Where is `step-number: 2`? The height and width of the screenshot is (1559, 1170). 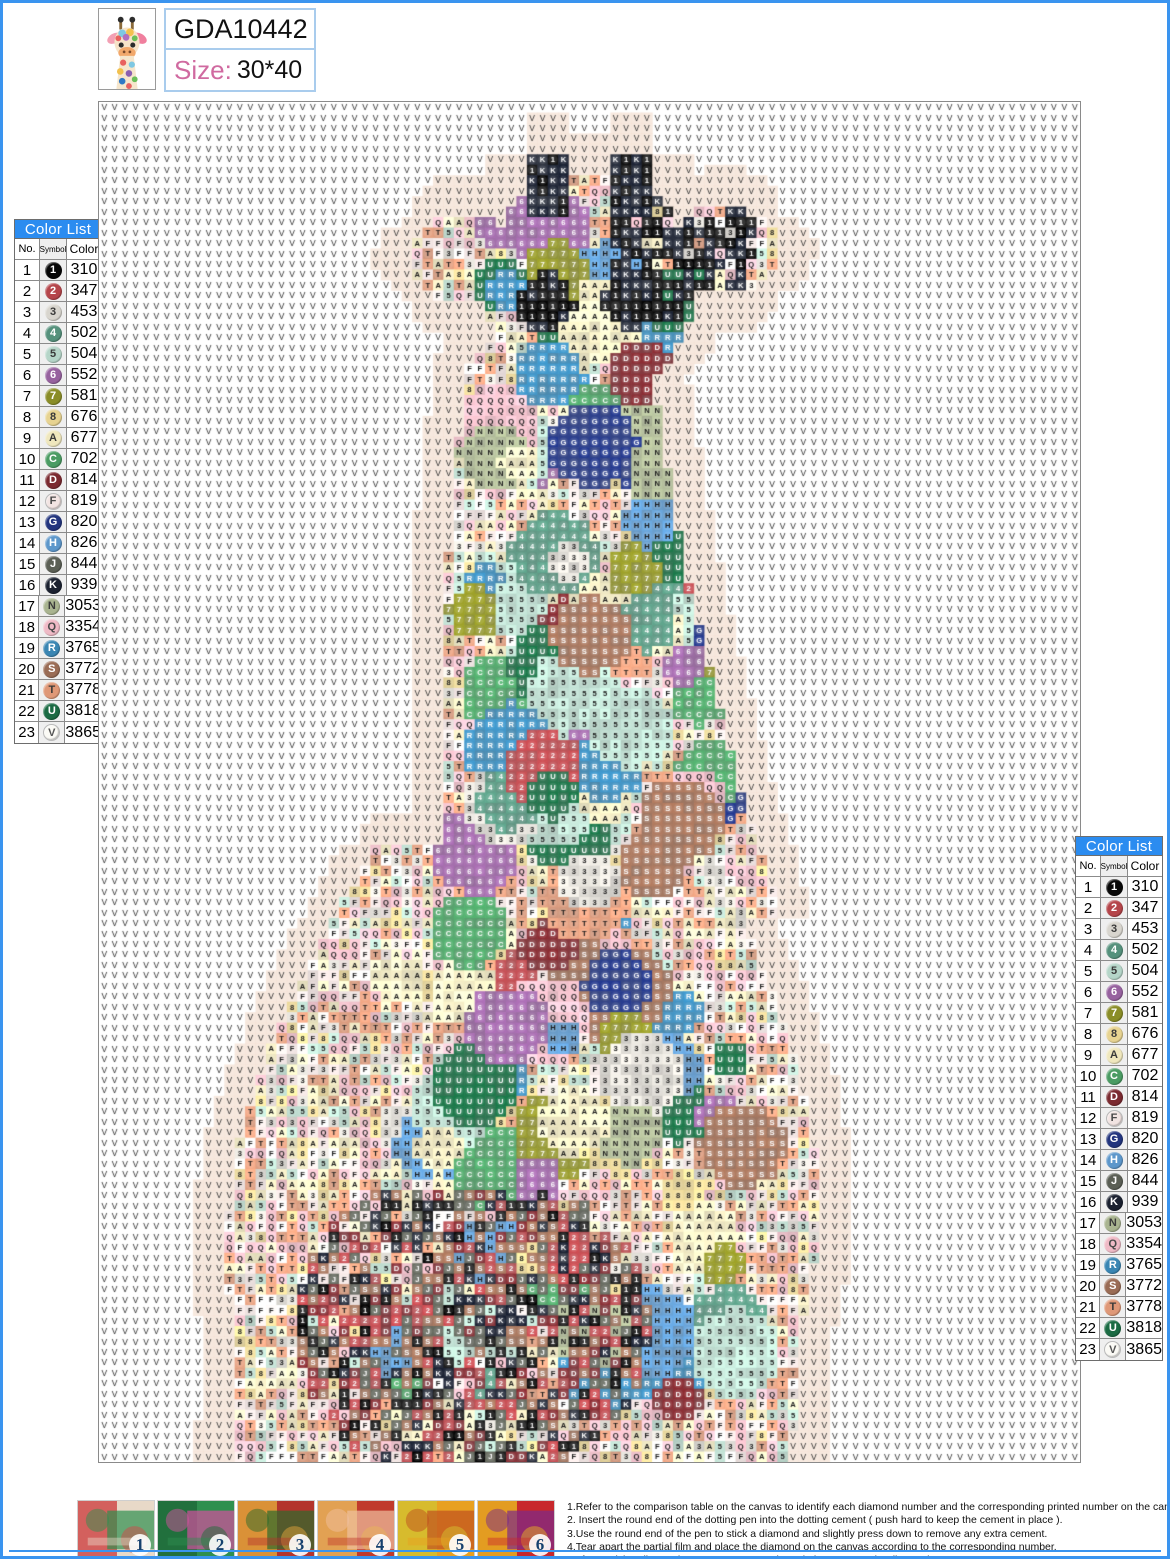 step-number: 2 is located at coordinates (220, 1545).